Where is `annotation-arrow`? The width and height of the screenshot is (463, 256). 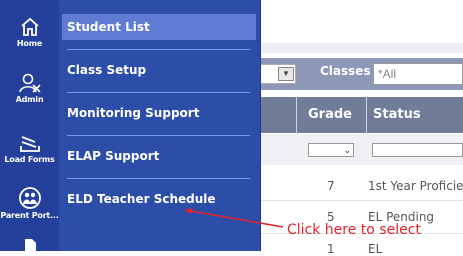 annotation-arrow is located at coordinates (234, 218).